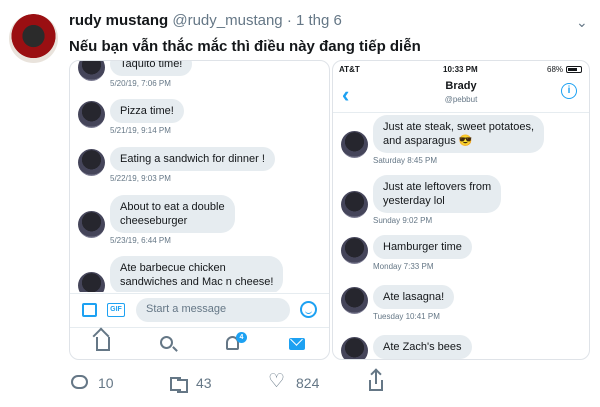  Describe the element at coordinates (276, 382) in the screenshot. I see `like-icon: ♡` at that location.